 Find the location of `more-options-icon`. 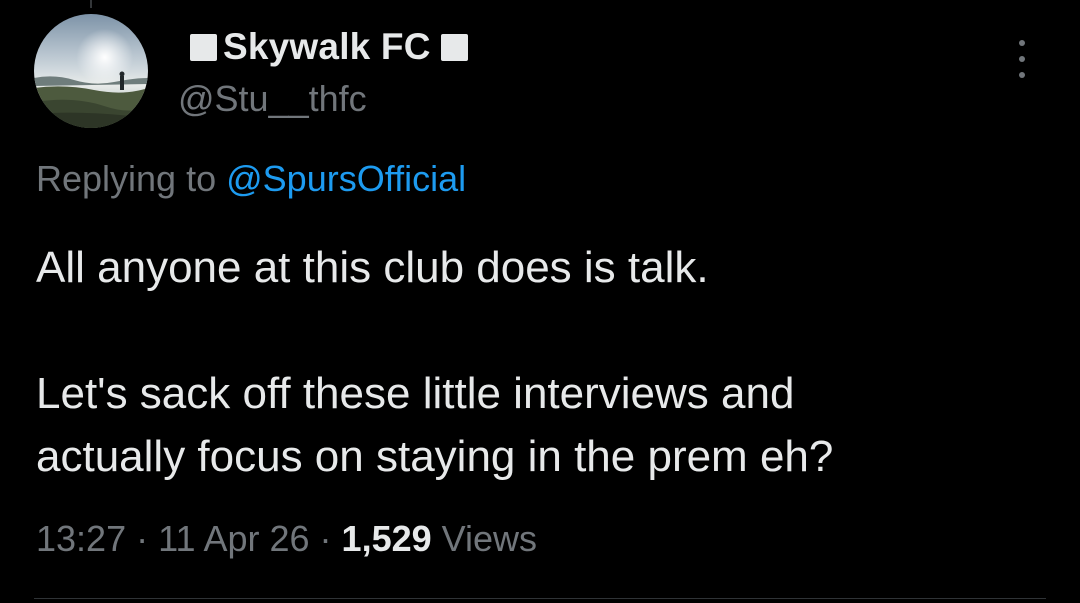

more-options-icon is located at coordinates (1022, 59).